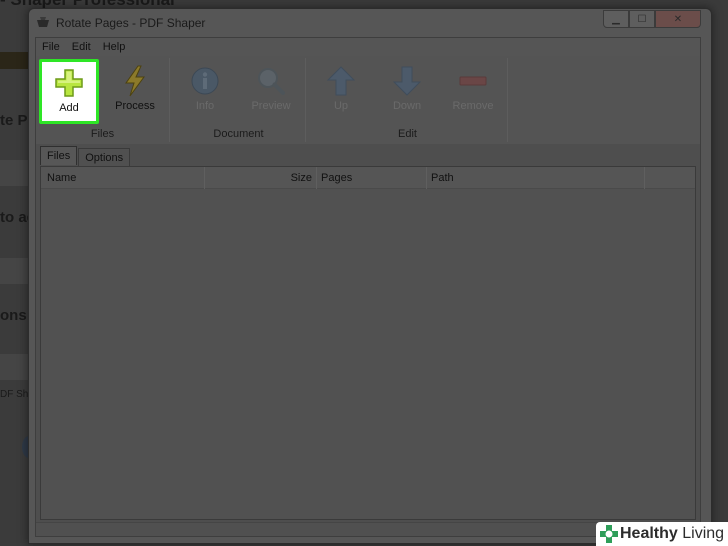 This screenshot has height=546, width=728. What do you see at coordinates (473, 106) in the screenshot?
I see `remove-label: Remove` at bounding box center [473, 106].